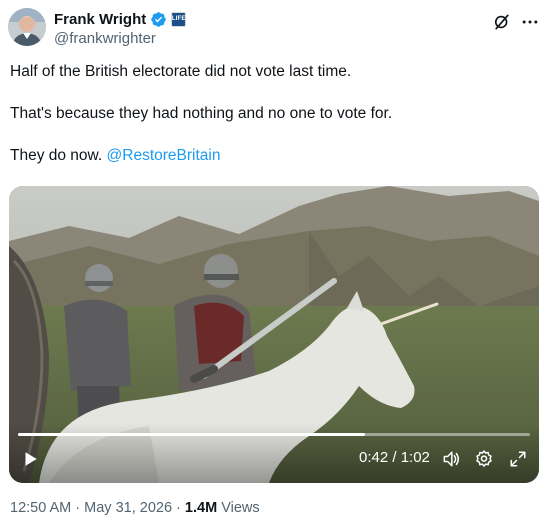 The width and height of the screenshot is (550, 522). I want to click on tweet-line-3-prefix: They do now., so click(58, 155).